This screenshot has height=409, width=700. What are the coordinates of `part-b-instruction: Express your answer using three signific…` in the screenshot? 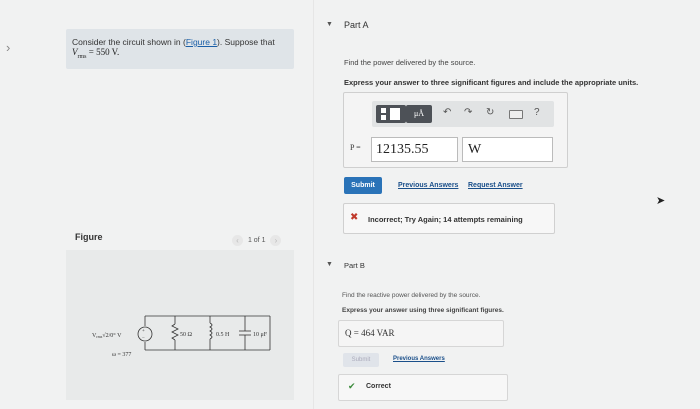 It's located at (423, 310).